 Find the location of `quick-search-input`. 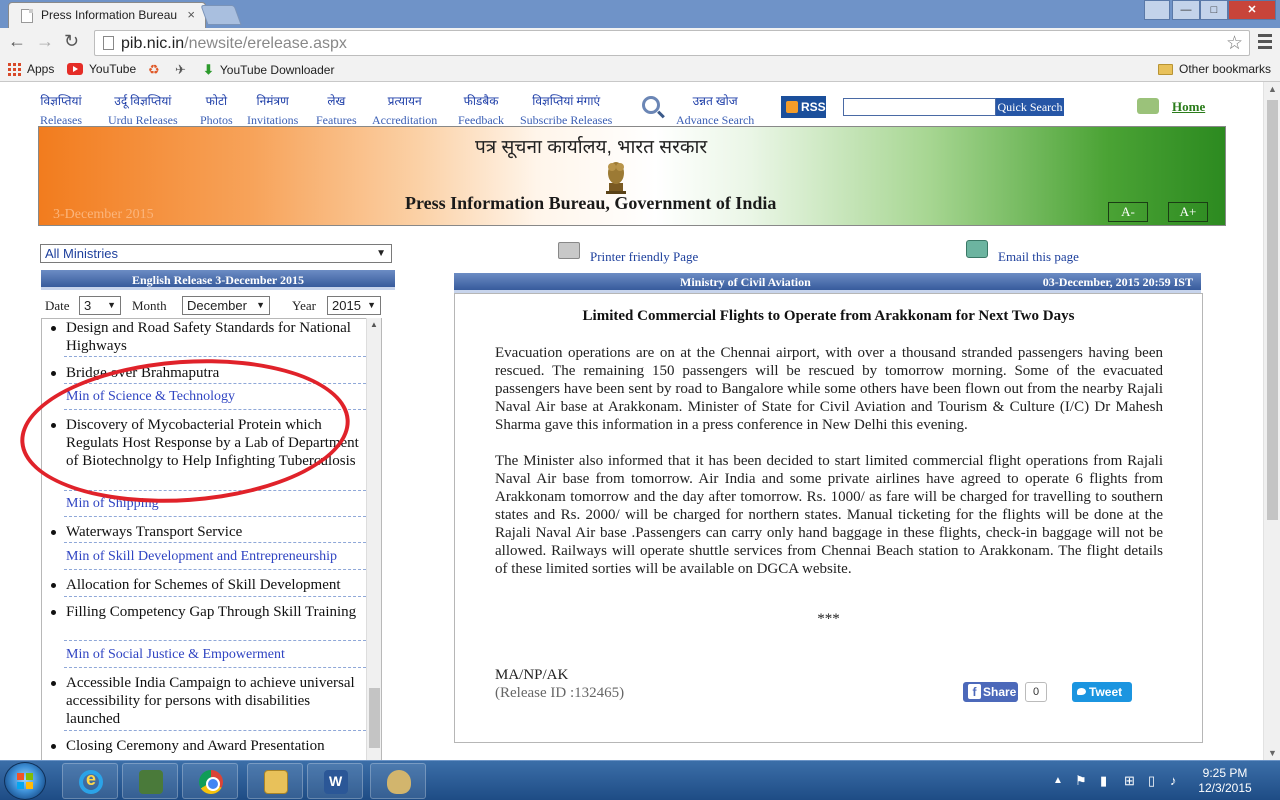

quick-search-input is located at coordinates (919, 107).